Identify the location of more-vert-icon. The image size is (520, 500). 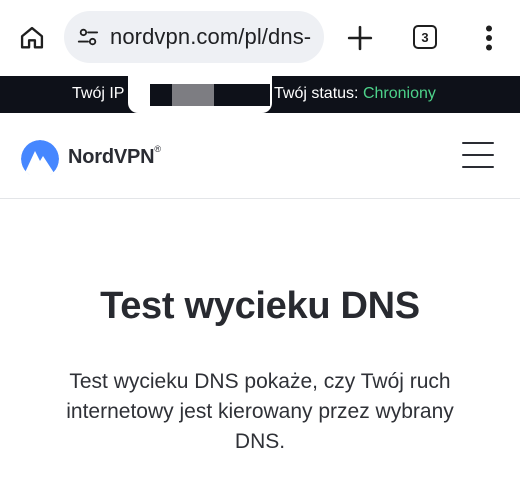
(489, 38).